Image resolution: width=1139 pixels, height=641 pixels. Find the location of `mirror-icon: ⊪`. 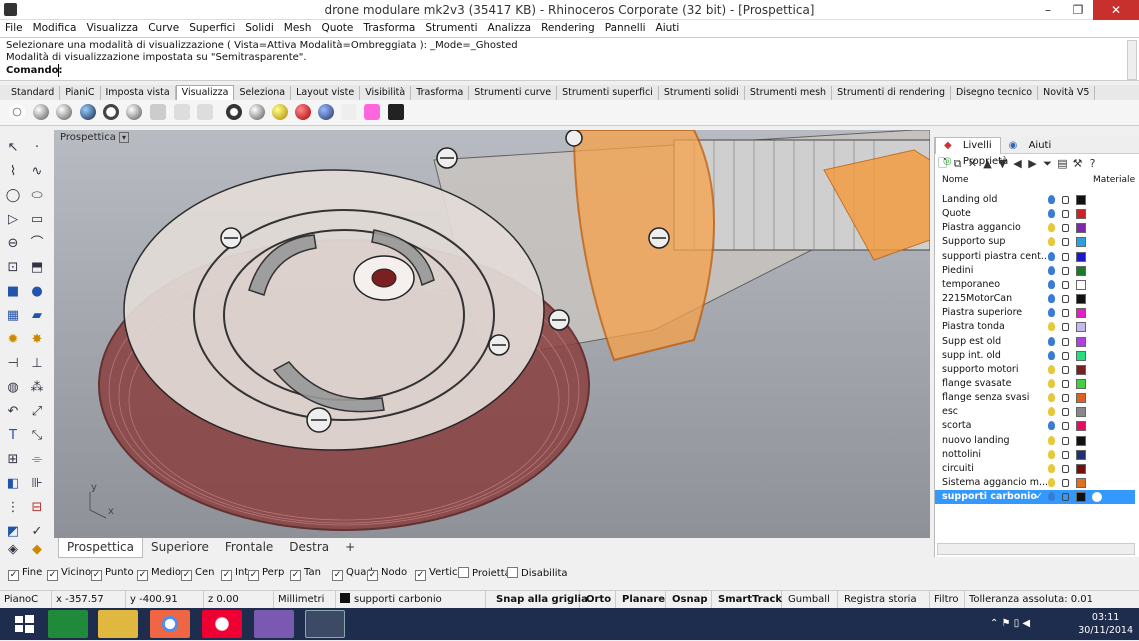

mirror-icon: ⊪ is located at coordinates (37, 484).